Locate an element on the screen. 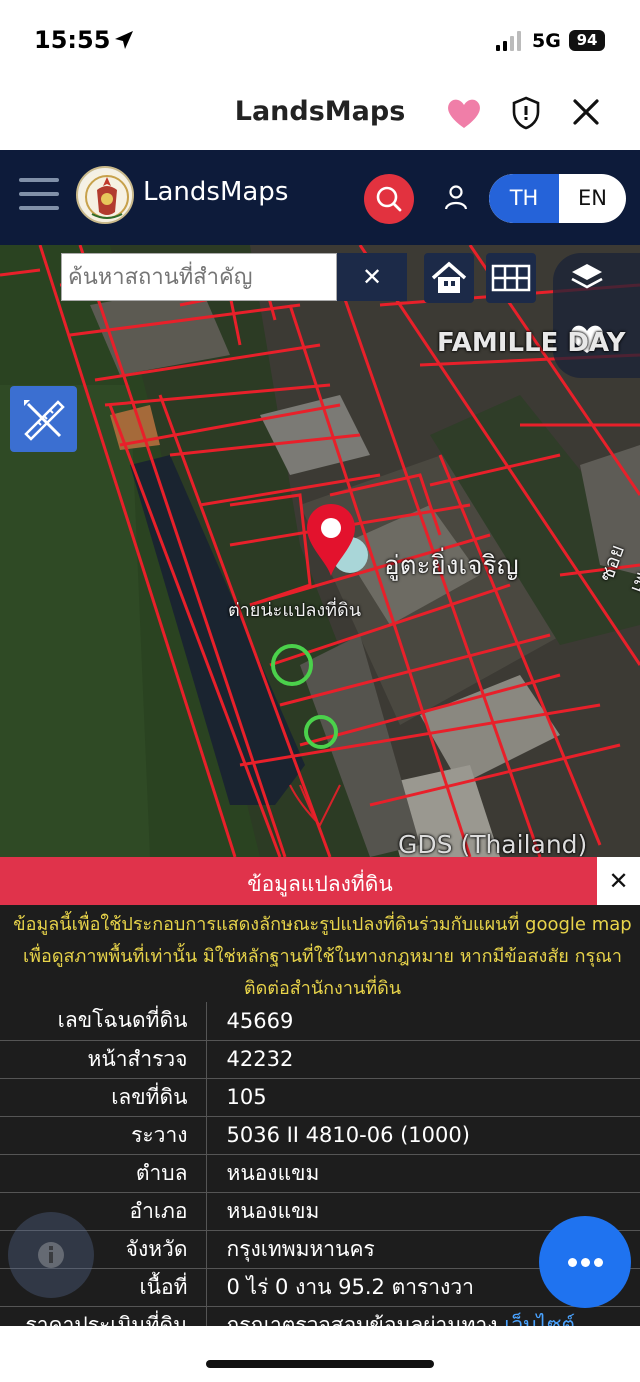 Image resolution: width=640 pixels, height=1382 pixels. browser-title: LandsMaps is located at coordinates (320, 111).